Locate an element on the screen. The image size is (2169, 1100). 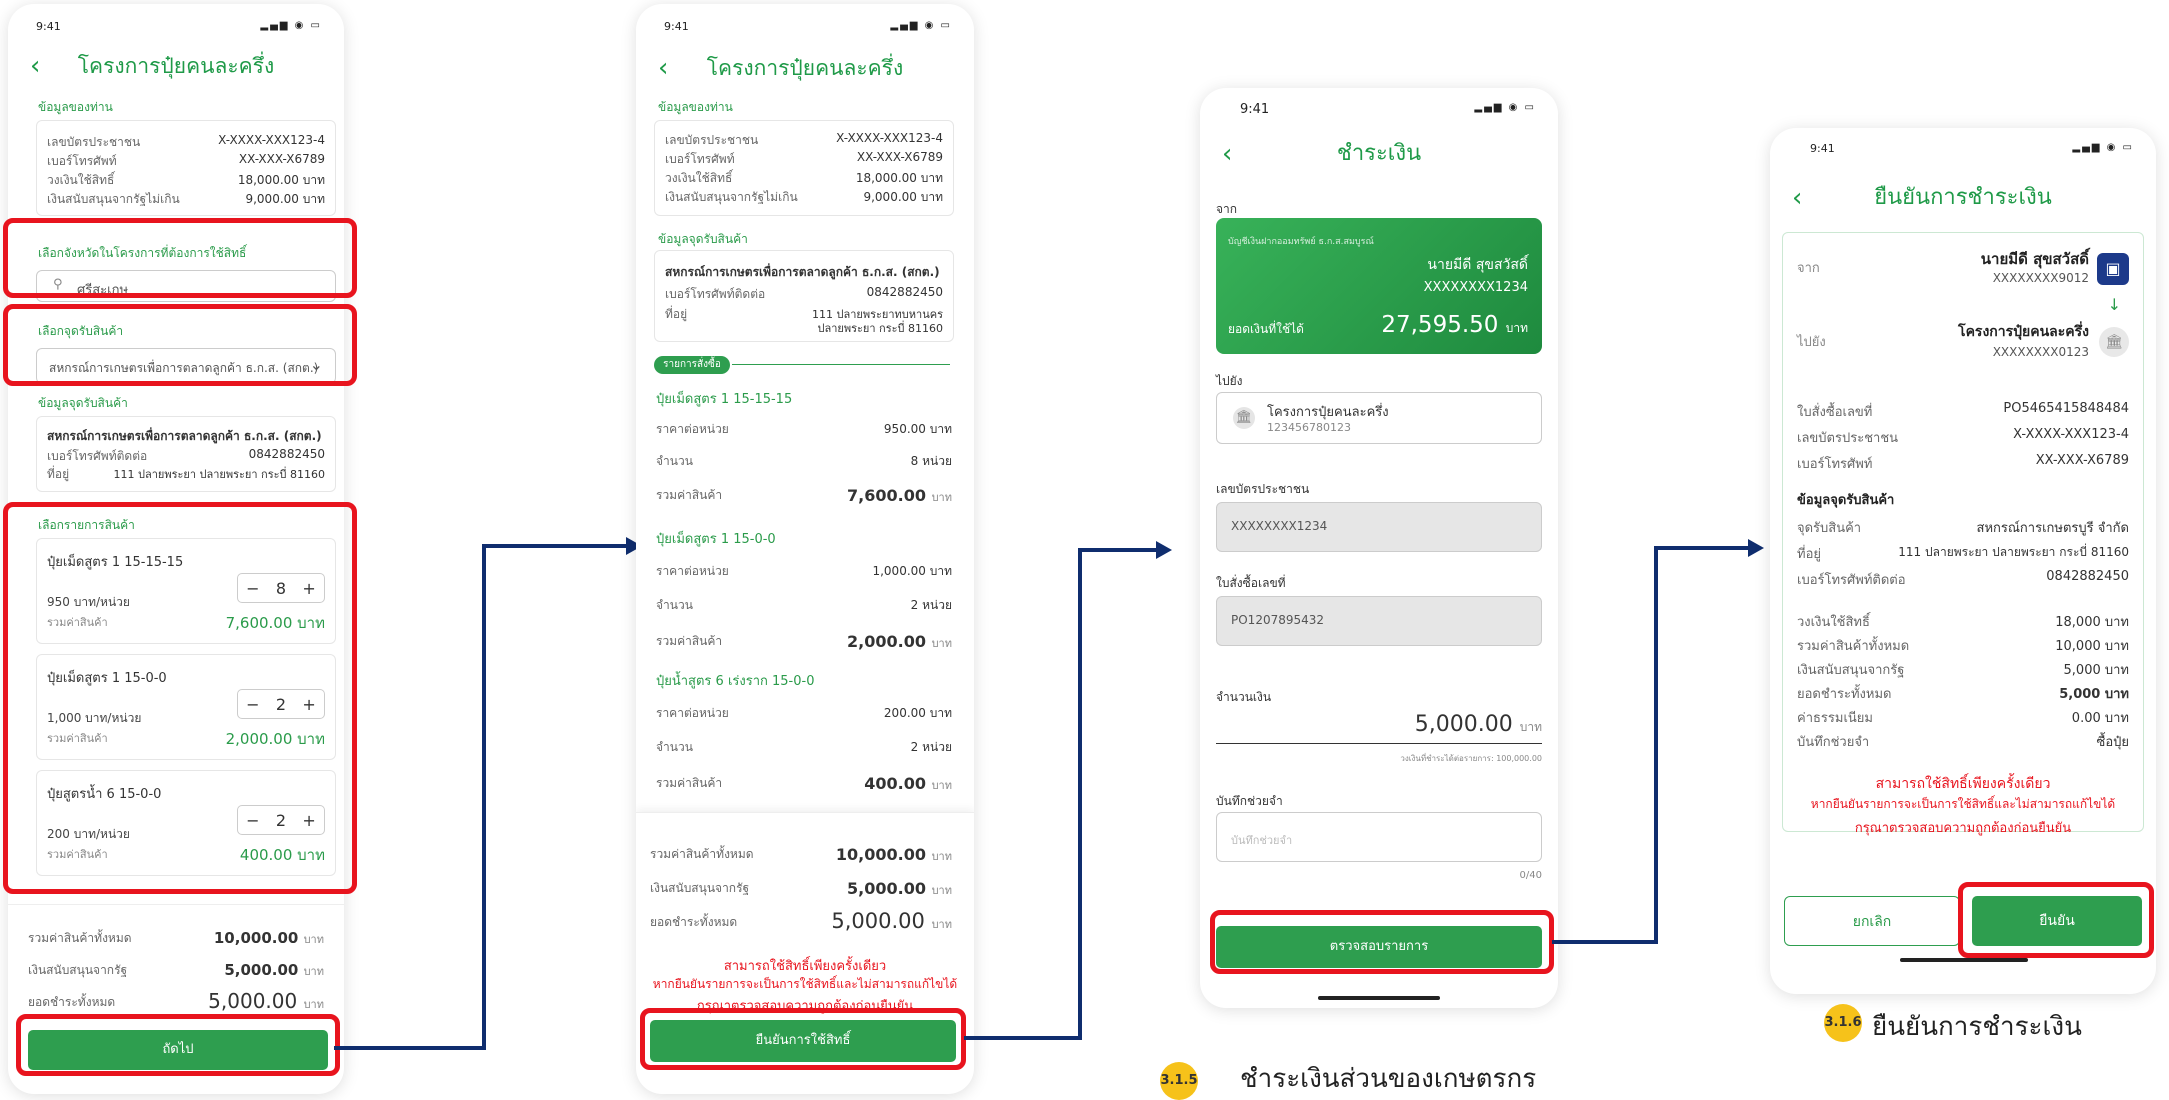
detail-label: เลขบัตรประชาชน is located at coordinates (1848, 438).